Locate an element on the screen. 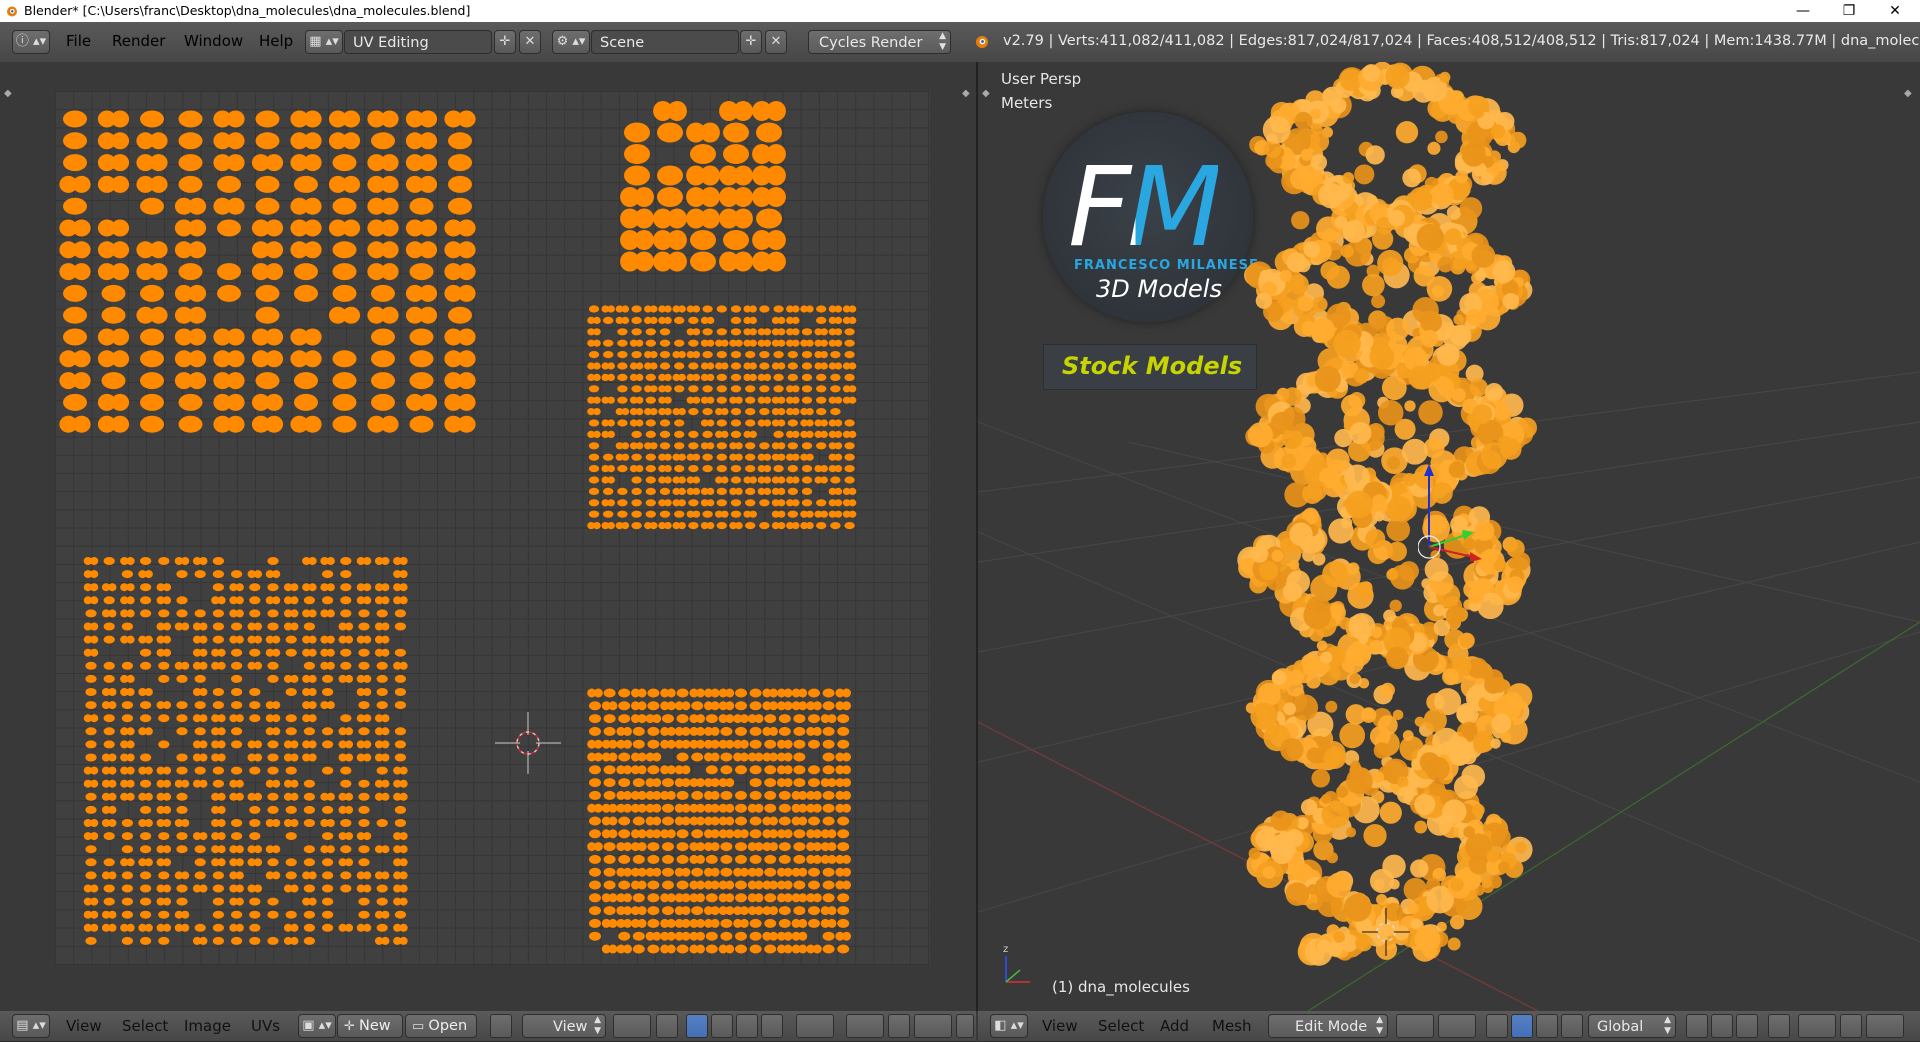 This screenshot has width=1920, height=1042. pivot-point-icon is located at coordinates (1457, 1026).